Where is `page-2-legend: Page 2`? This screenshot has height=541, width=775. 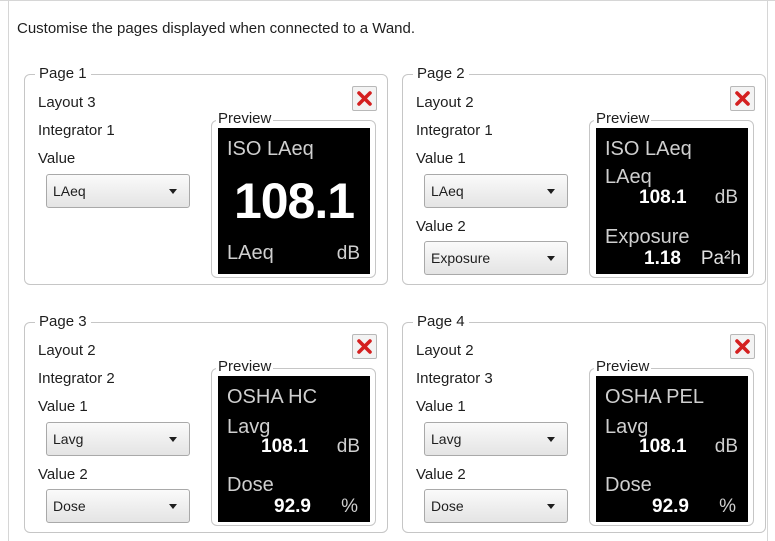 page-2-legend: Page 2 is located at coordinates (441, 74).